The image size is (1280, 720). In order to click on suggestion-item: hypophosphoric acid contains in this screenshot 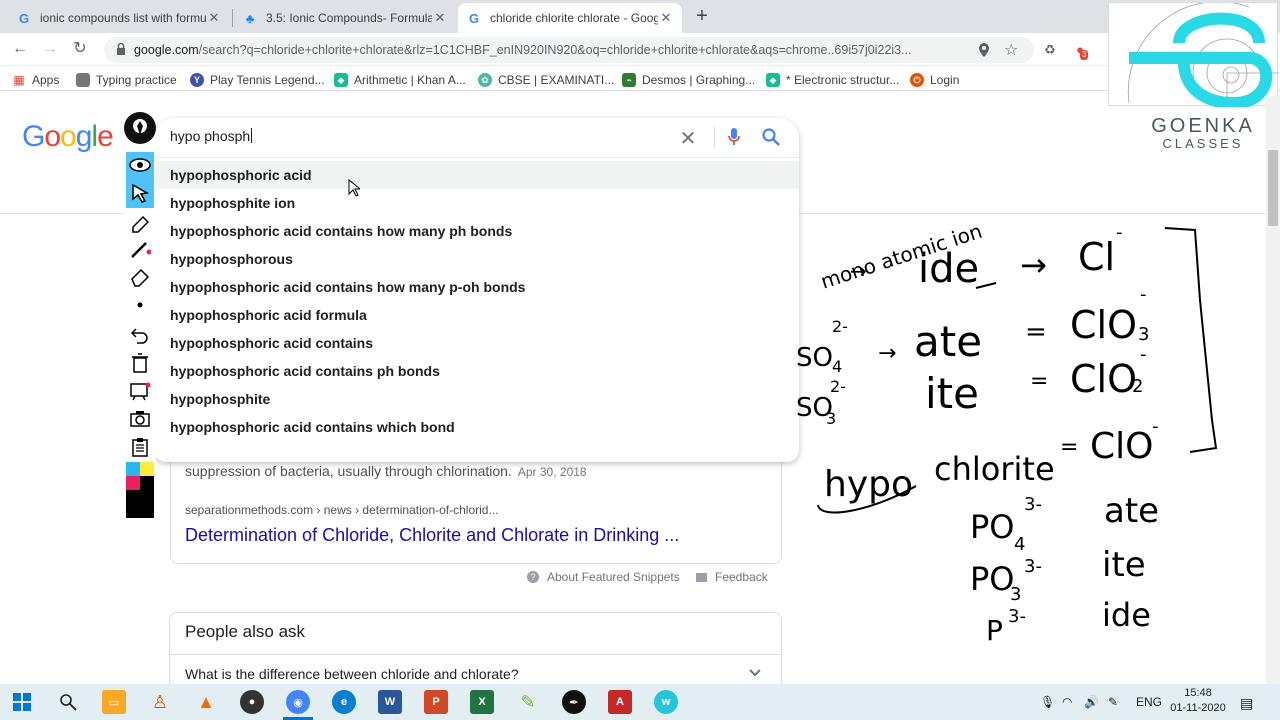, I will do `click(476, 343)`.